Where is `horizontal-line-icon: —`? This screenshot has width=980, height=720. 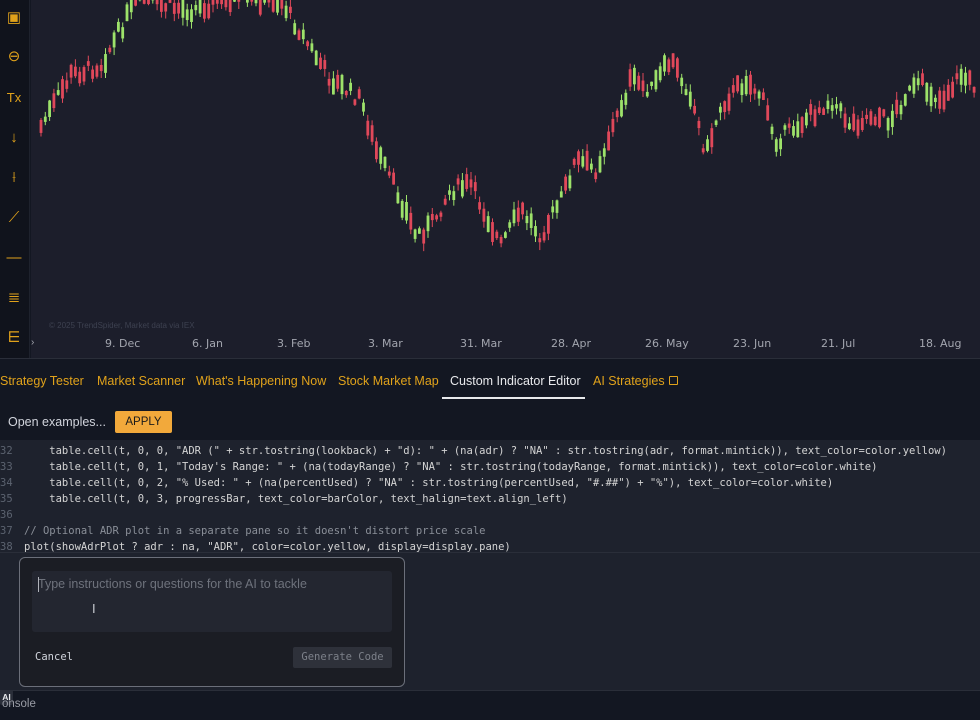 horizontal-line-icon: — is located at coordinates (14, 258).